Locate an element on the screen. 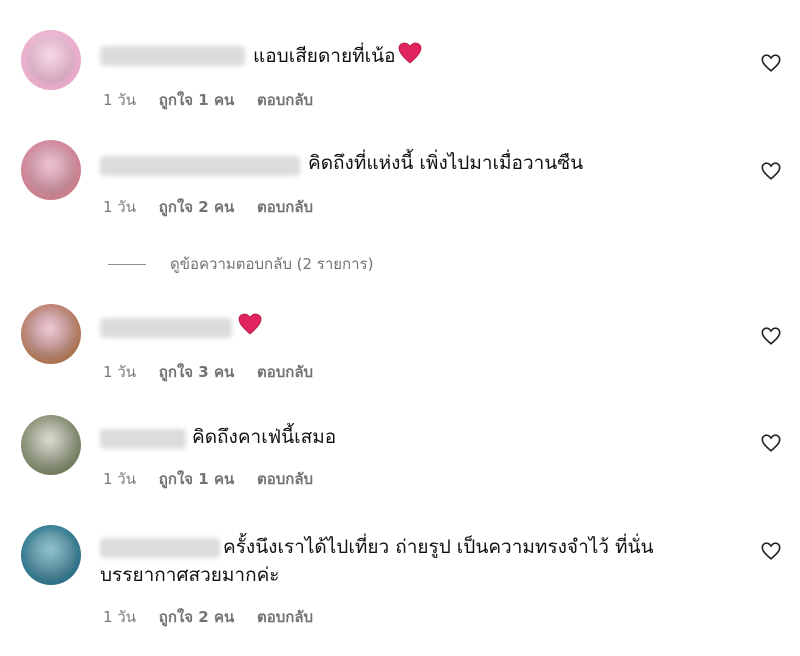  comment-body: คิดถึงที่แห่งนี้ เพิ่งไปมาเมื่อวานซืน is located at coordinates (446, 163).